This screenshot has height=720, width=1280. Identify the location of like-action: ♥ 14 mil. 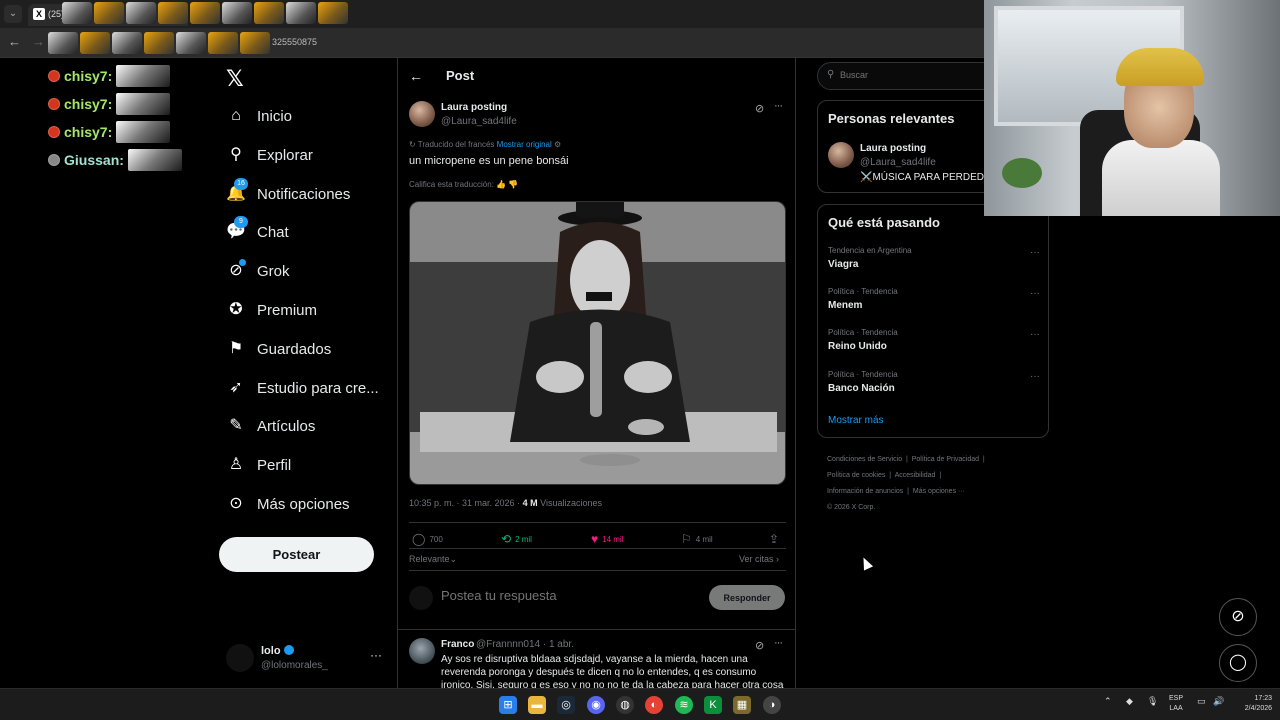
(607, 539).